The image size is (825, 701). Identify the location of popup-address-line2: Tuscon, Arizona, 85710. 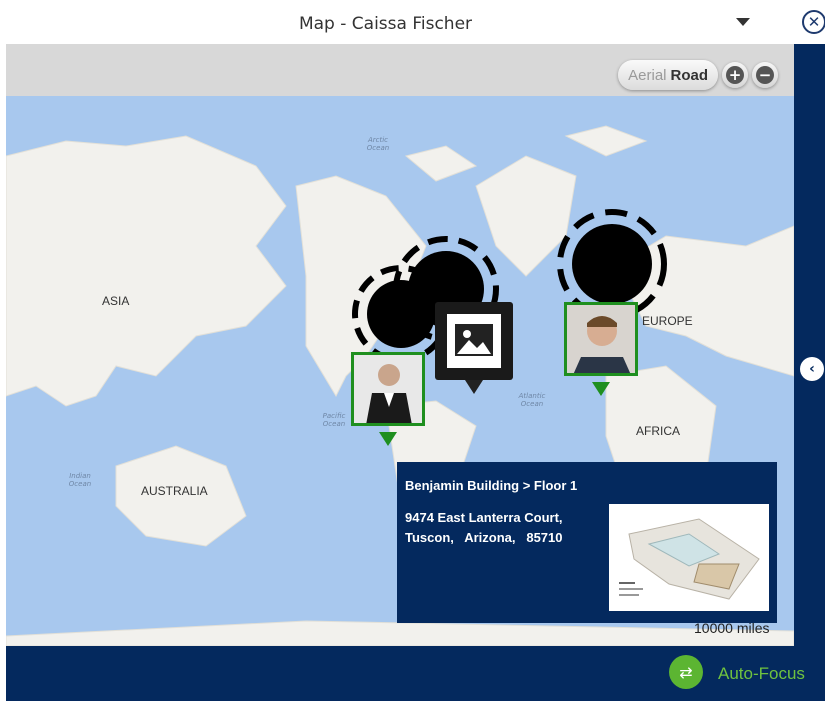
(484, 537).